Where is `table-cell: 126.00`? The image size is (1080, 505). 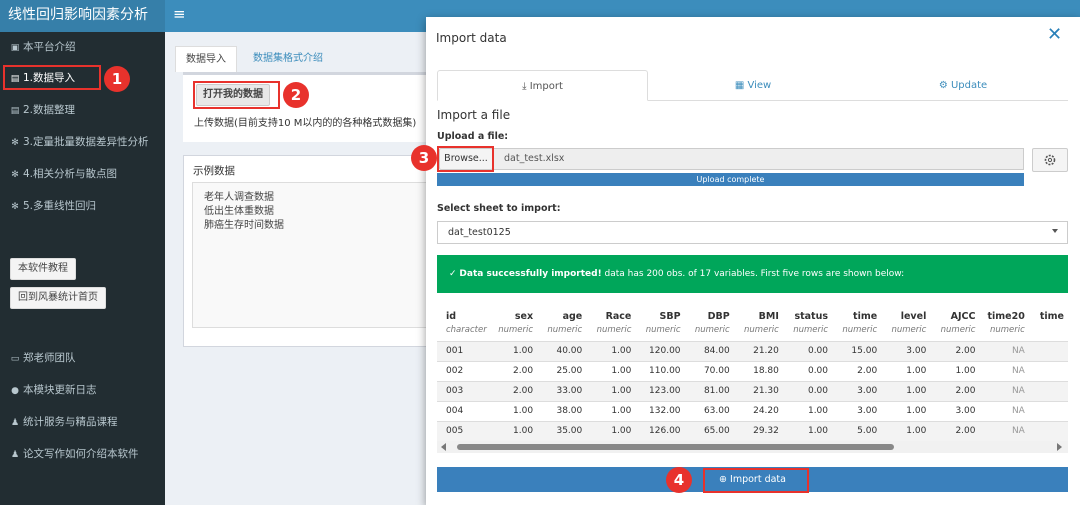
table-cell: 126.00 is located at coordinates (660, 430).